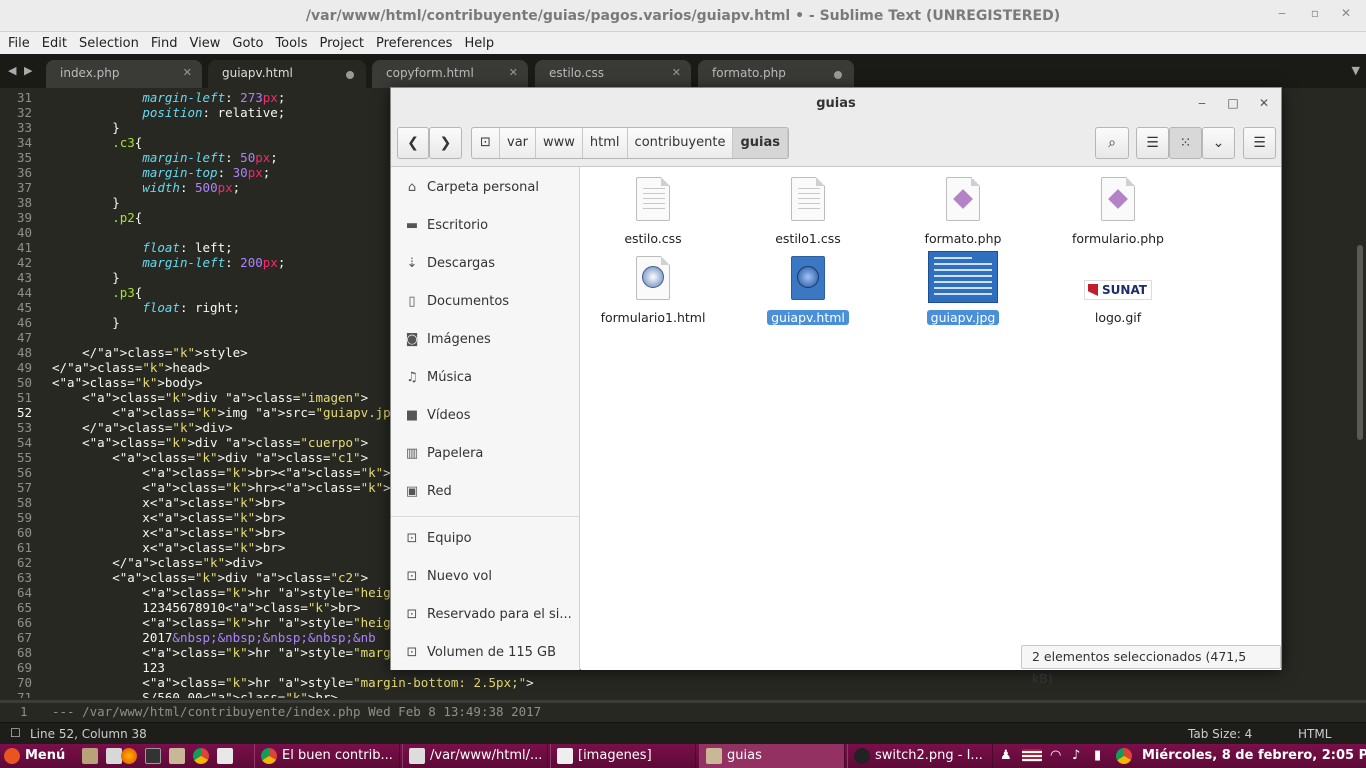 The height and width of the screenshot is (768, 1366). I want to click on breadcrumb-contribuyente: contribuyente, so click(681, 143).